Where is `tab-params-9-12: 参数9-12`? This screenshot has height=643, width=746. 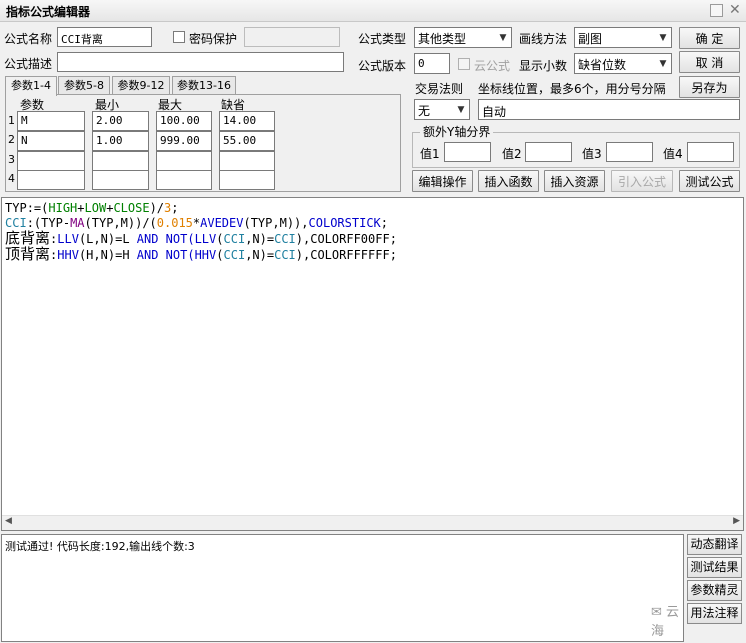
tab-params-9-12: 参数9-12 is located at coordinates (141, 85).